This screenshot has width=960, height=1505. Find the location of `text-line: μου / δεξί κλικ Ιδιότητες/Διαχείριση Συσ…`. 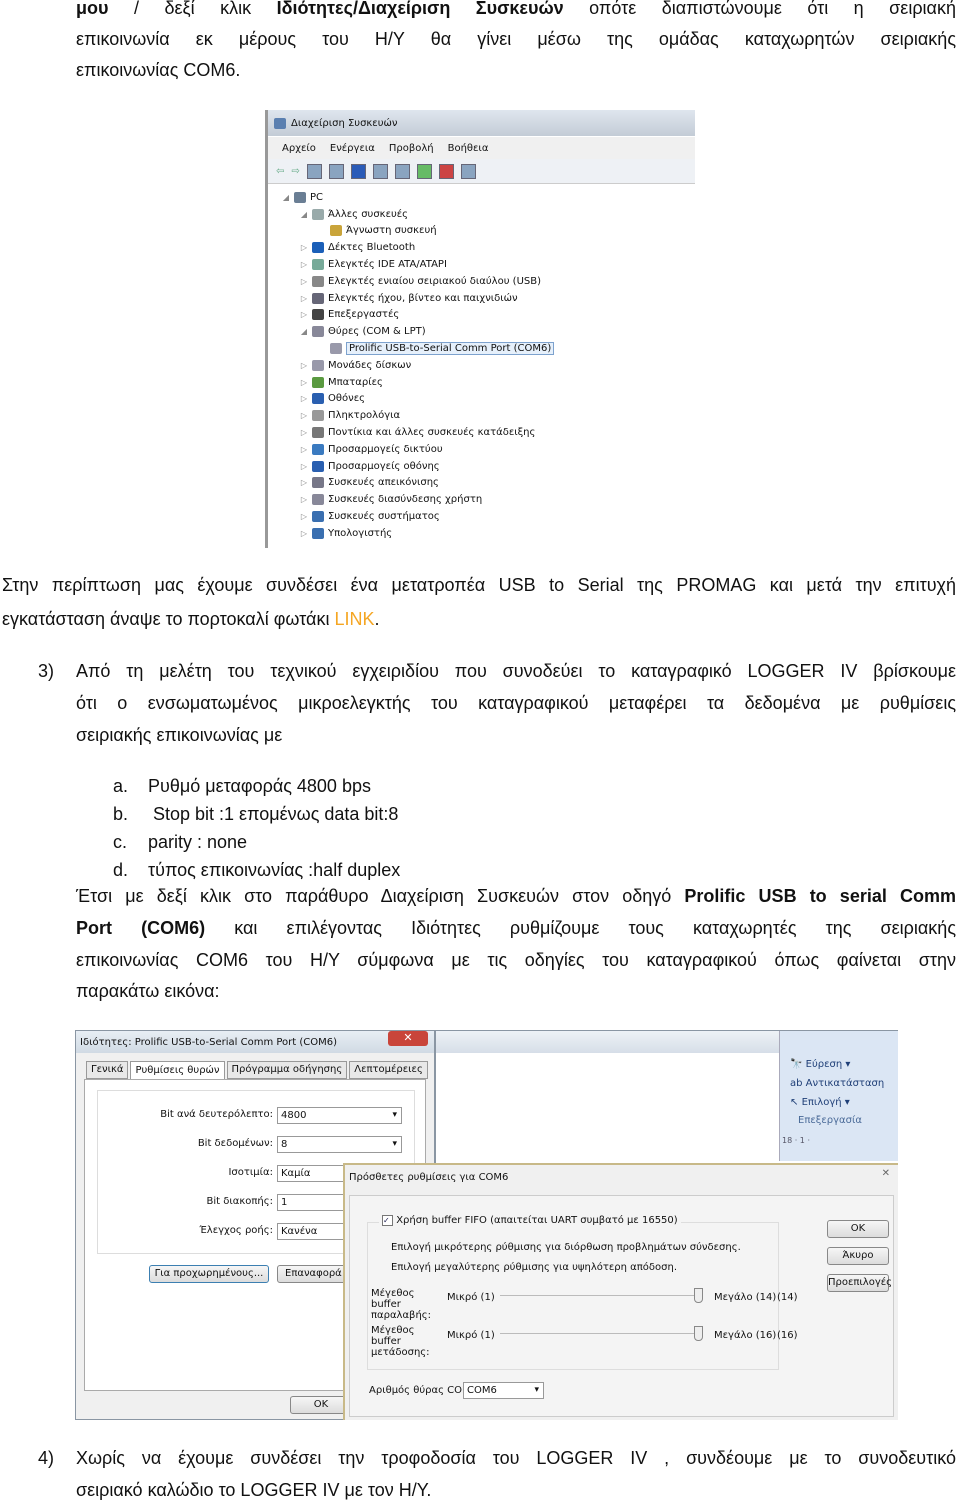

text-line: μου / δεξί κλικ Ιδιότητες/Διαχείριση Συσ… is located at coordinates (516, 9).